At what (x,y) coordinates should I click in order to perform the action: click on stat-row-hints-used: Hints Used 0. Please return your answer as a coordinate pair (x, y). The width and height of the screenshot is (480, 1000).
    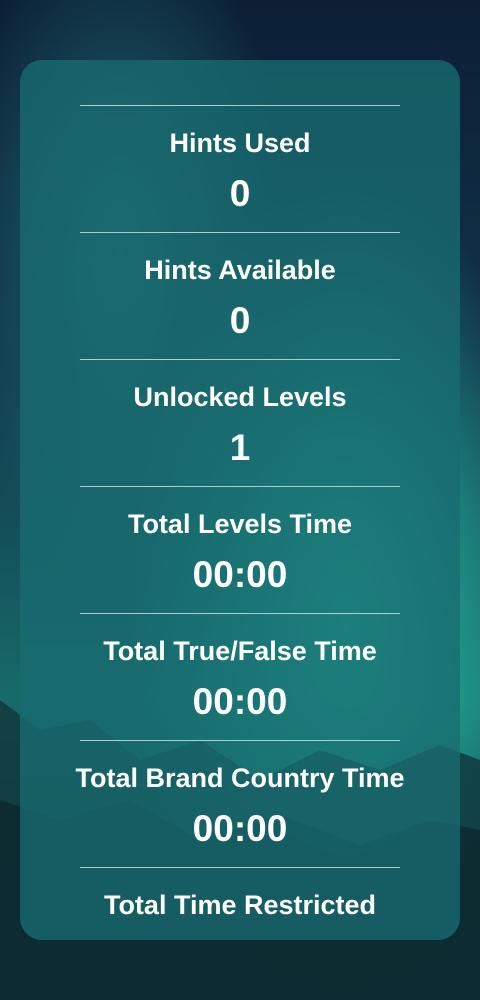
    Looking at the image, I should click on (240, 168).